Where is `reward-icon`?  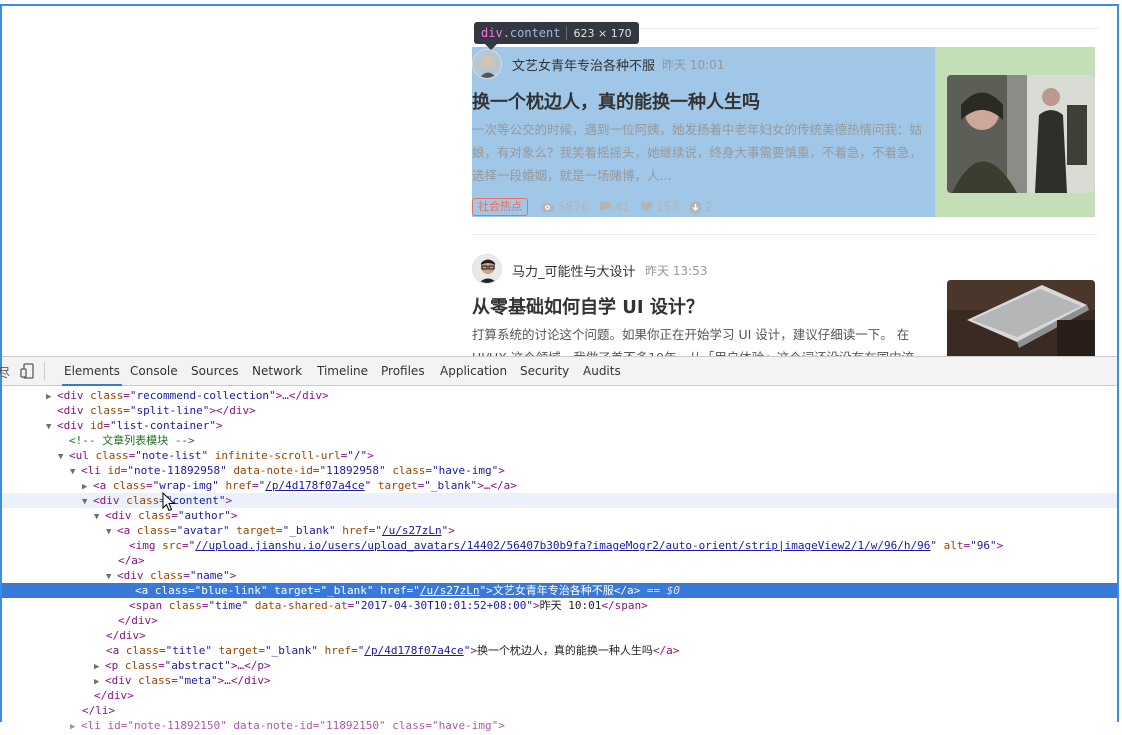 reward-icon is located at coordinates (695, 207).